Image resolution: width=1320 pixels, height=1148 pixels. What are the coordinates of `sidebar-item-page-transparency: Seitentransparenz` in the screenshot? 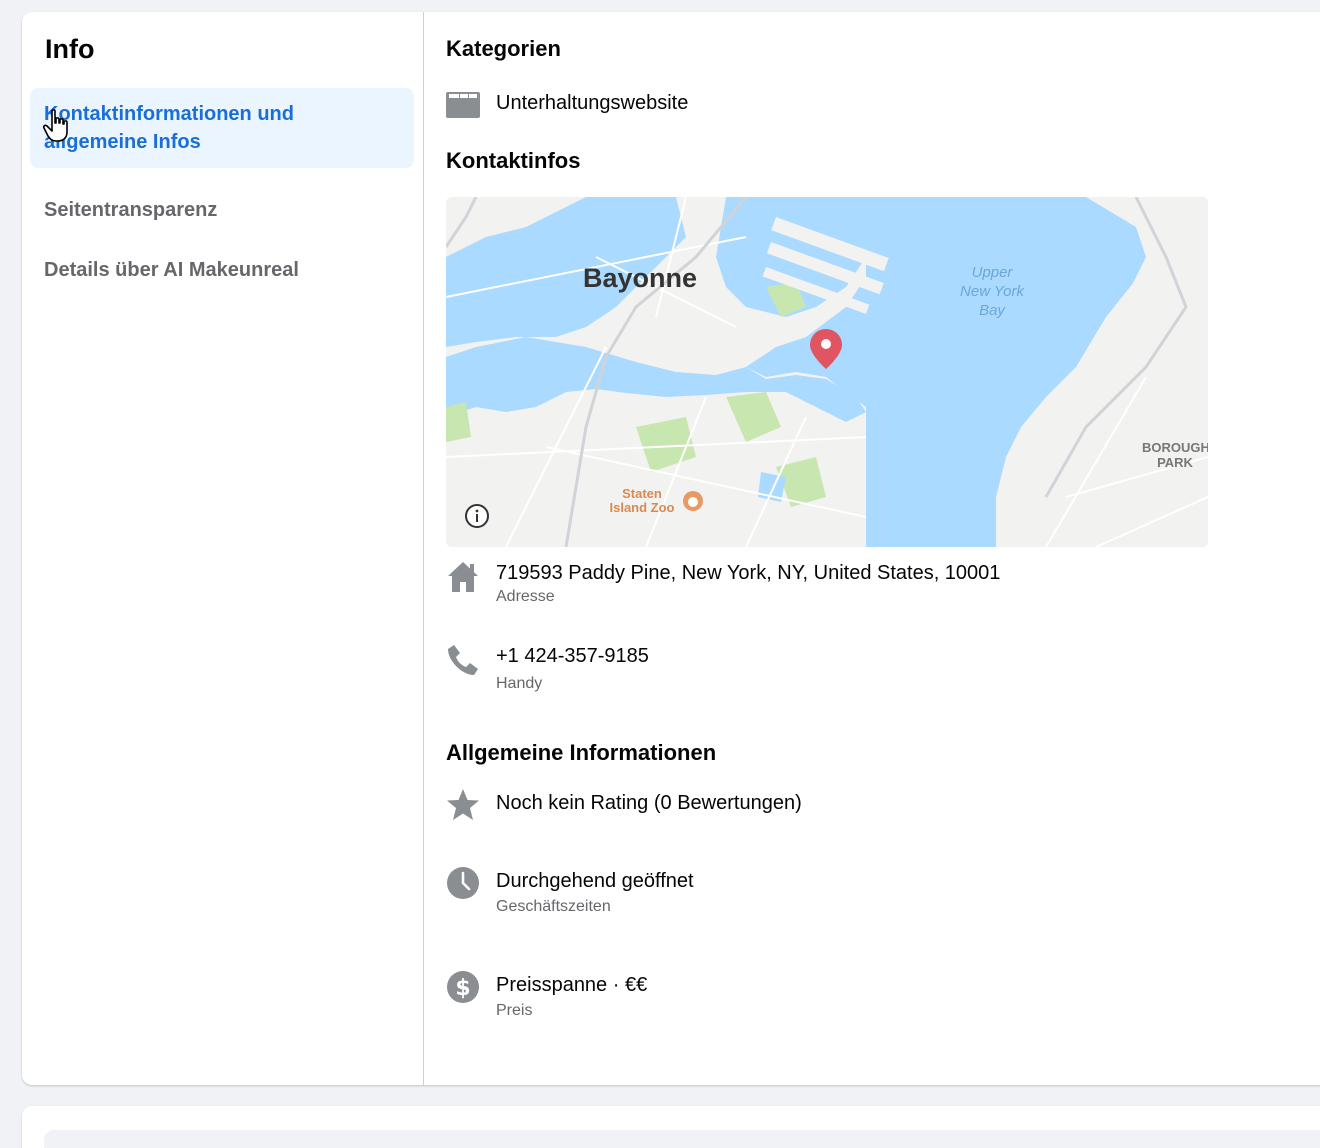 It's located at (222, 210).